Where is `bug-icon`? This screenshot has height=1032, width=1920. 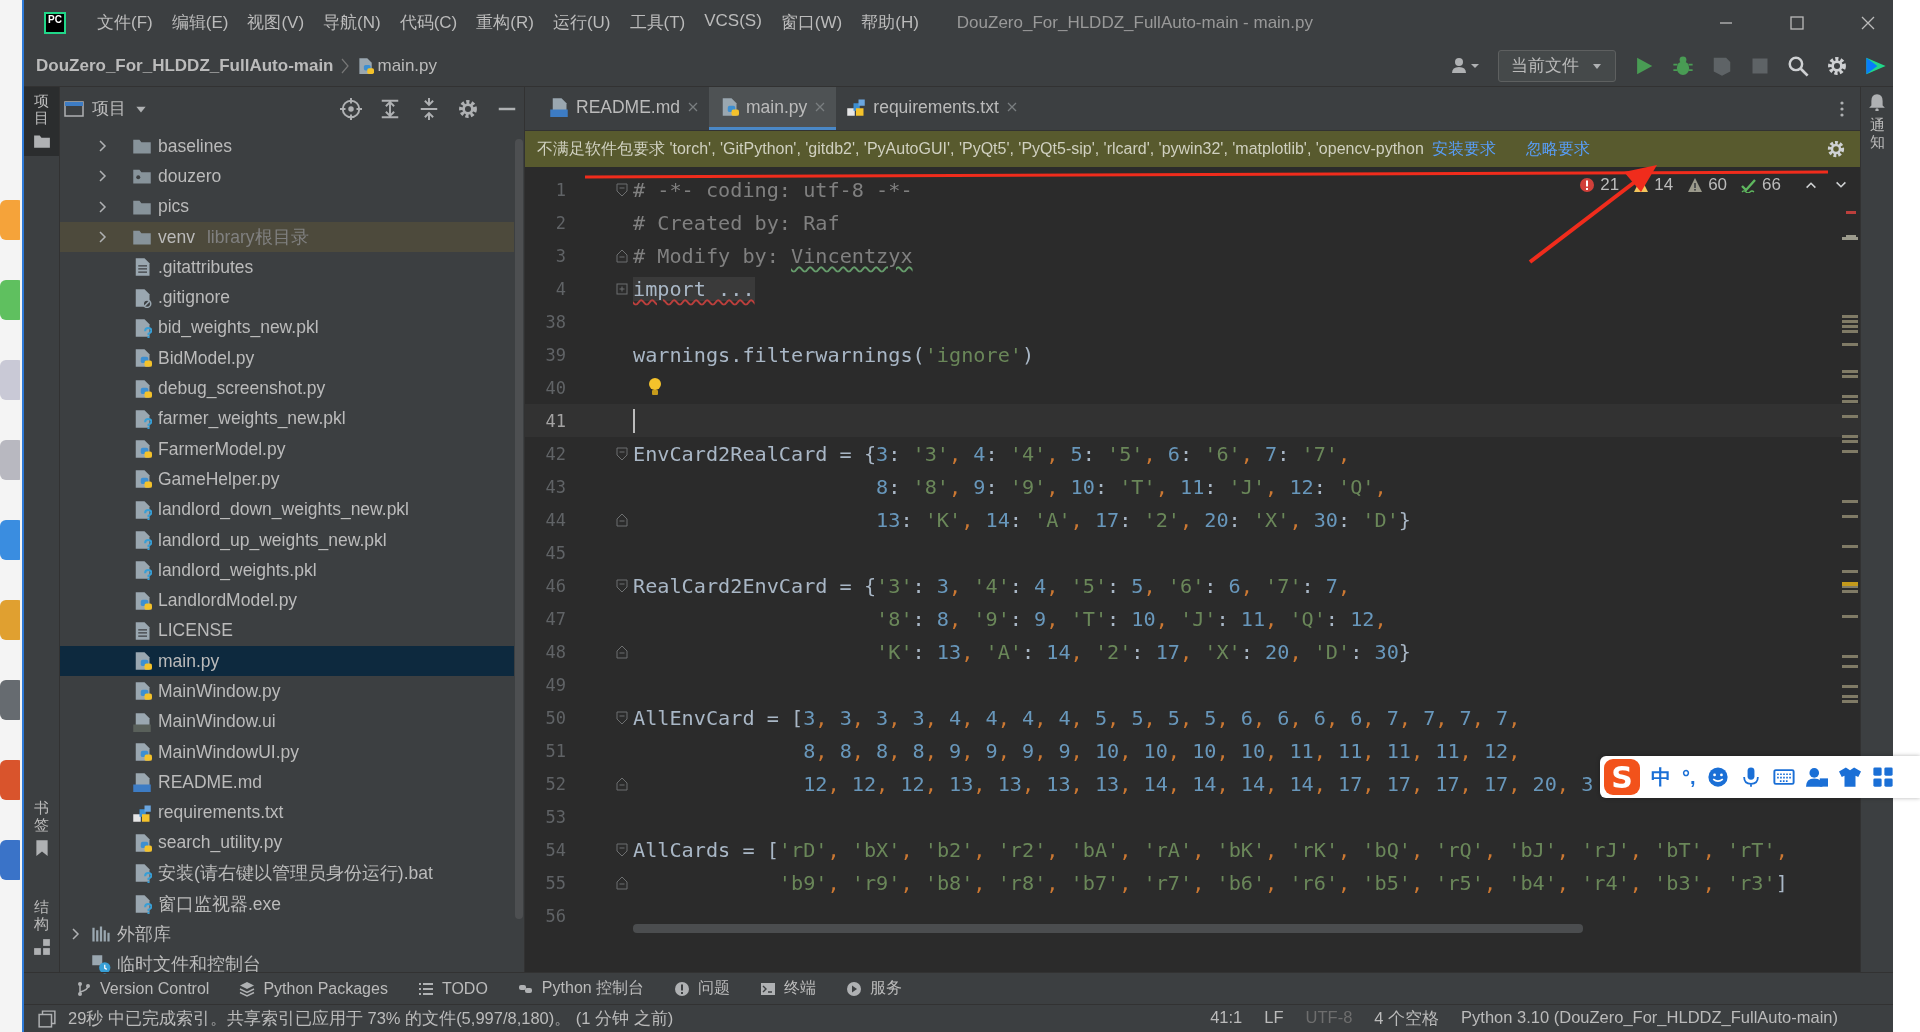
bug-icon is located at coordinates (1683, 65).